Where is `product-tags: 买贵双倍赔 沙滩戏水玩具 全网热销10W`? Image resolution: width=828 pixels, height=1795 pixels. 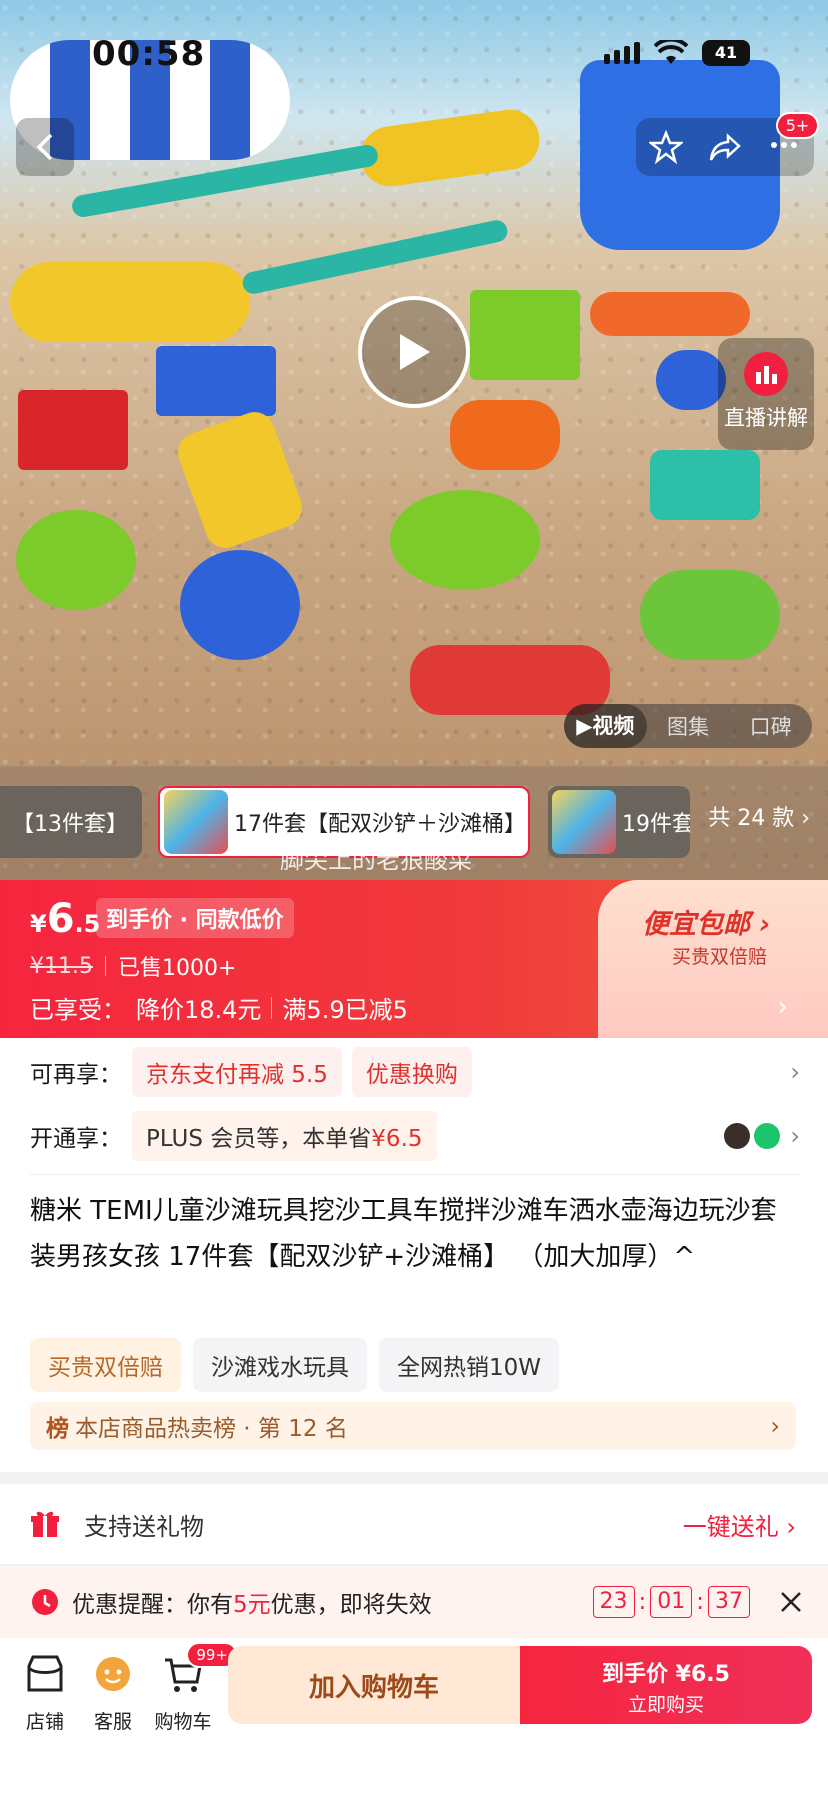
product-tags: 买贵双倍赔 沙滩戏水玩具 全网热销10W is located at coordinates (295, 1365).